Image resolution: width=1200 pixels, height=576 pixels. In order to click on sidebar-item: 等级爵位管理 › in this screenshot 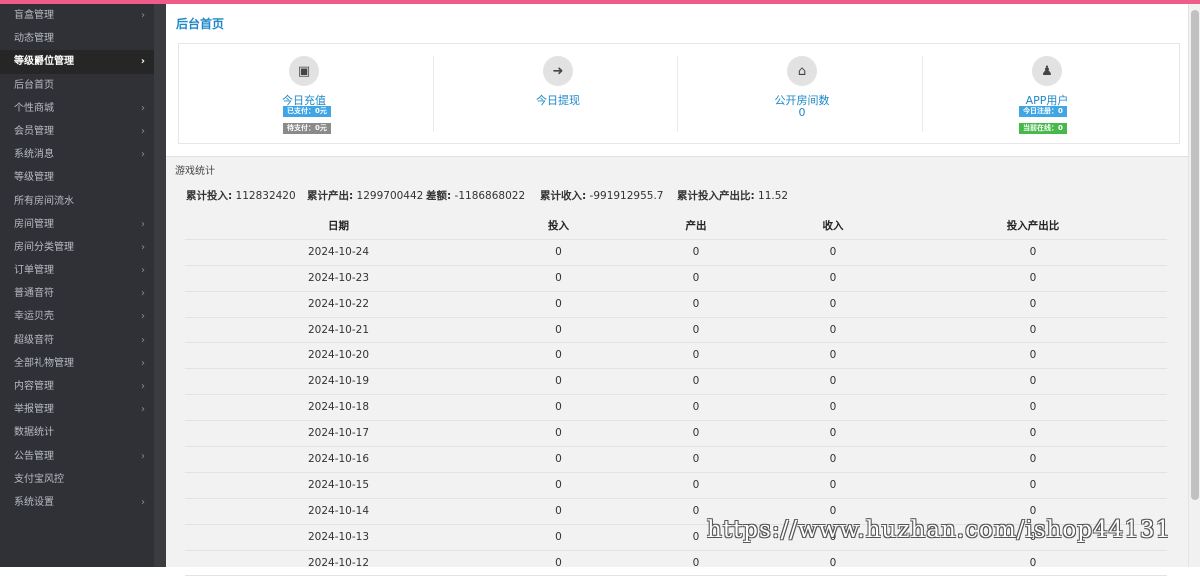, I will do `click(77, 62)`.